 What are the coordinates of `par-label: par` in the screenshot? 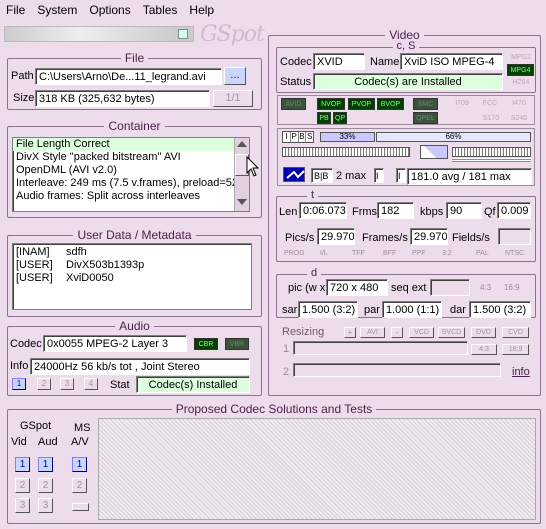 It's located at (372, 310).